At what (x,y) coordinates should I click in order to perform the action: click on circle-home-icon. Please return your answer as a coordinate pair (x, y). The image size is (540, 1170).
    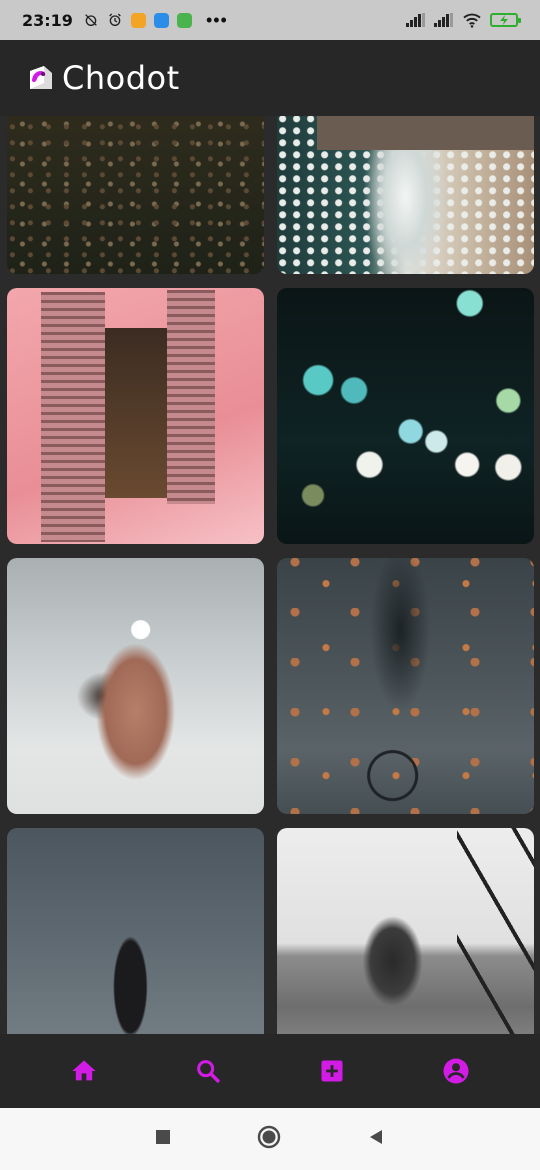
    Looking at the image, I should click on (269, 1136).